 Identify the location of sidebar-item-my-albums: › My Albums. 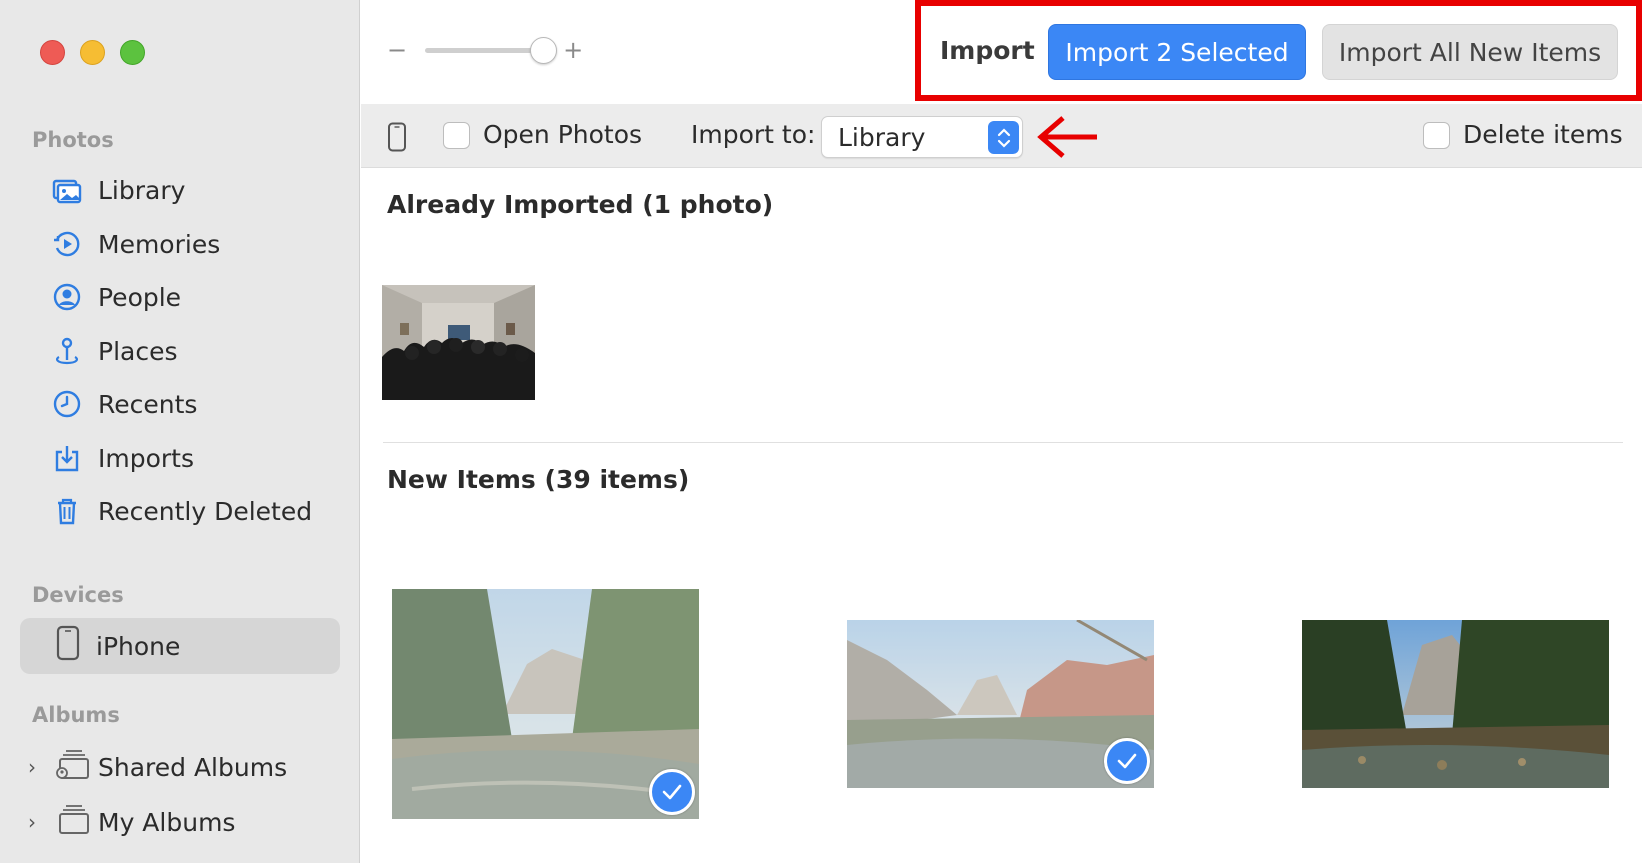
(131, 822).